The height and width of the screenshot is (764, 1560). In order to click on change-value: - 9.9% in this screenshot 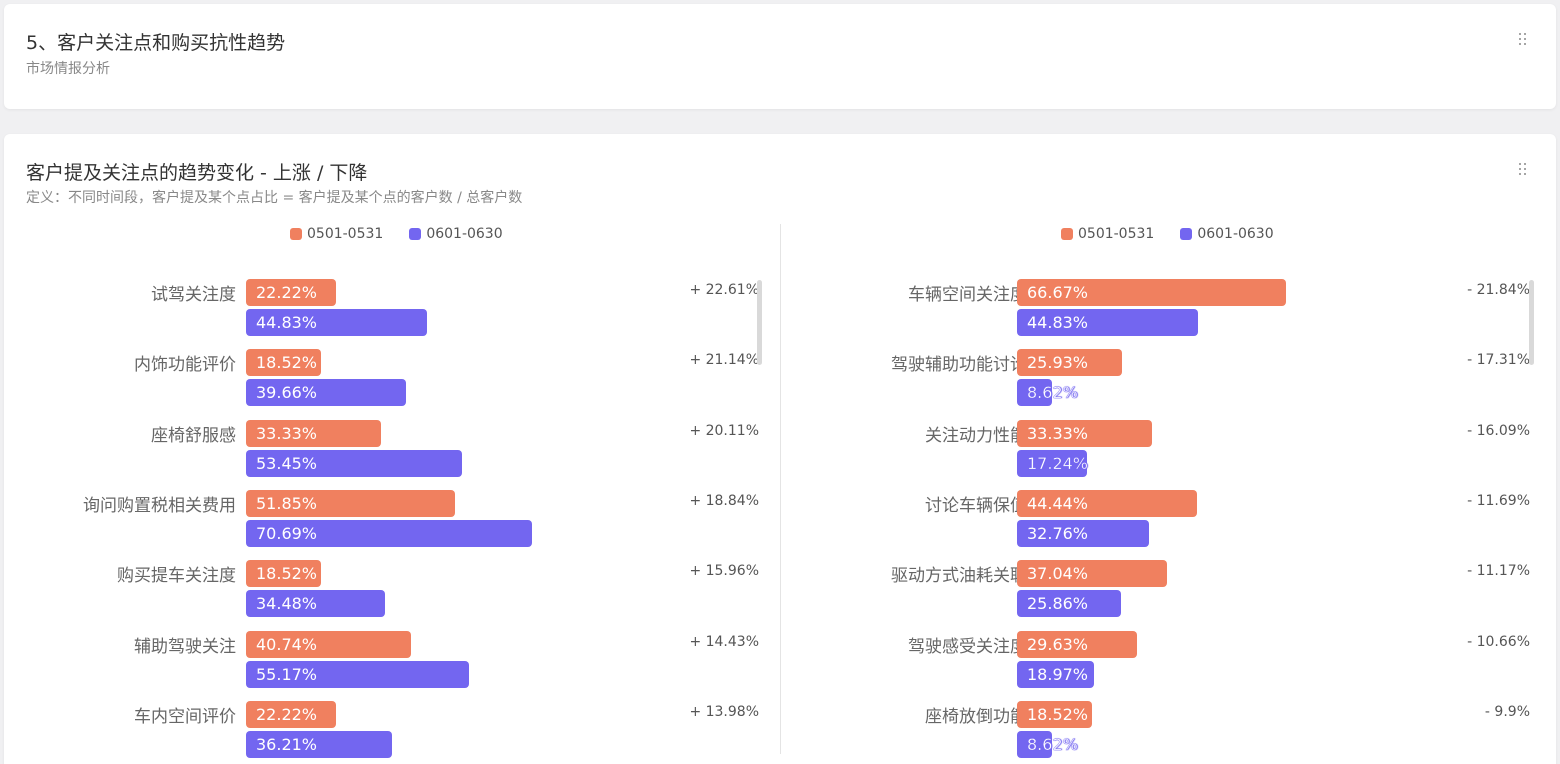, I will do `click(1507, 711)`.